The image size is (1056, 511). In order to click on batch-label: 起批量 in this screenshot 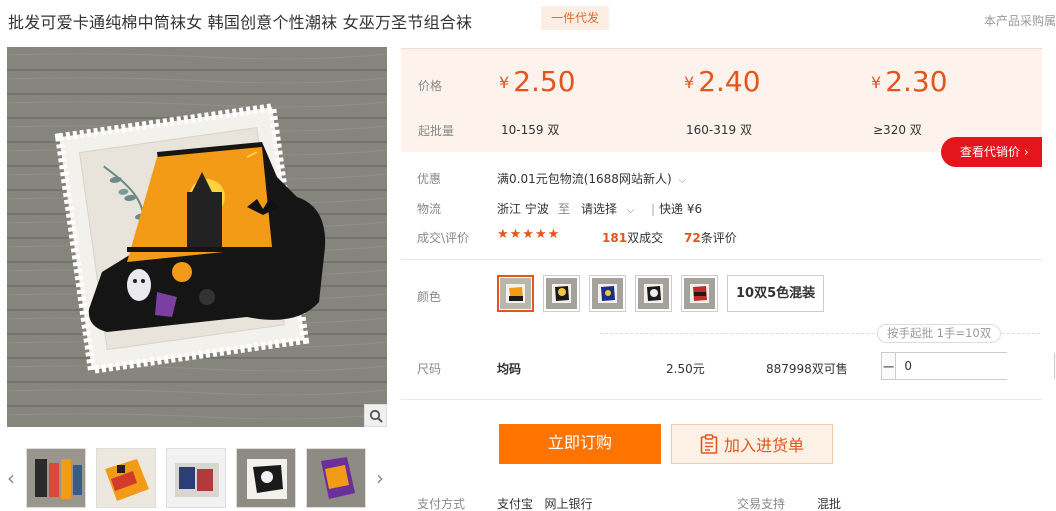, I will do `click(436, 131)`.